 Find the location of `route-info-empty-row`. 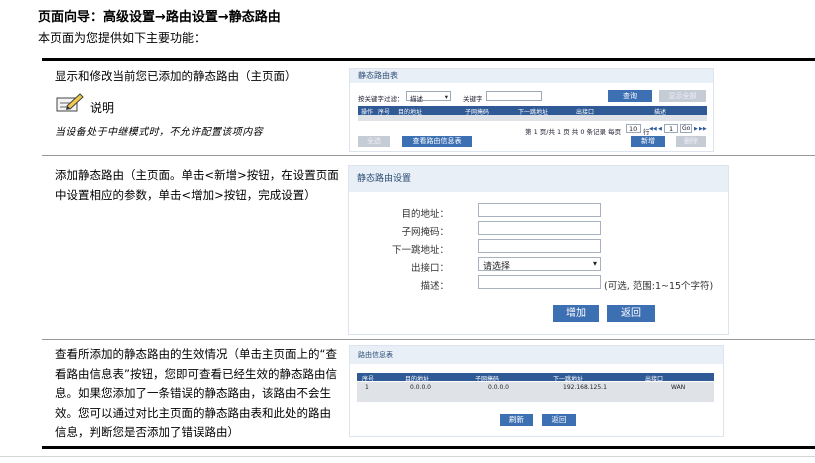

route-info-empty-row is located at coordinates (535, 397).